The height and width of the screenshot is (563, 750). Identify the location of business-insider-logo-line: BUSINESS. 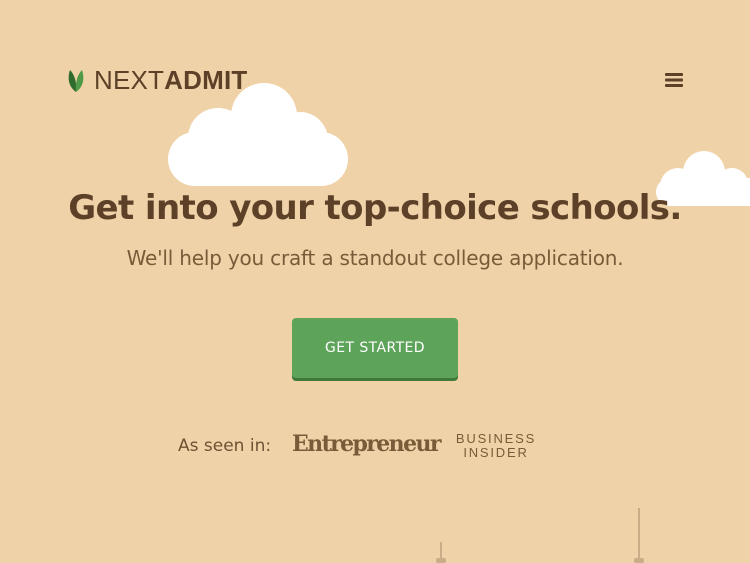
(496, 438).